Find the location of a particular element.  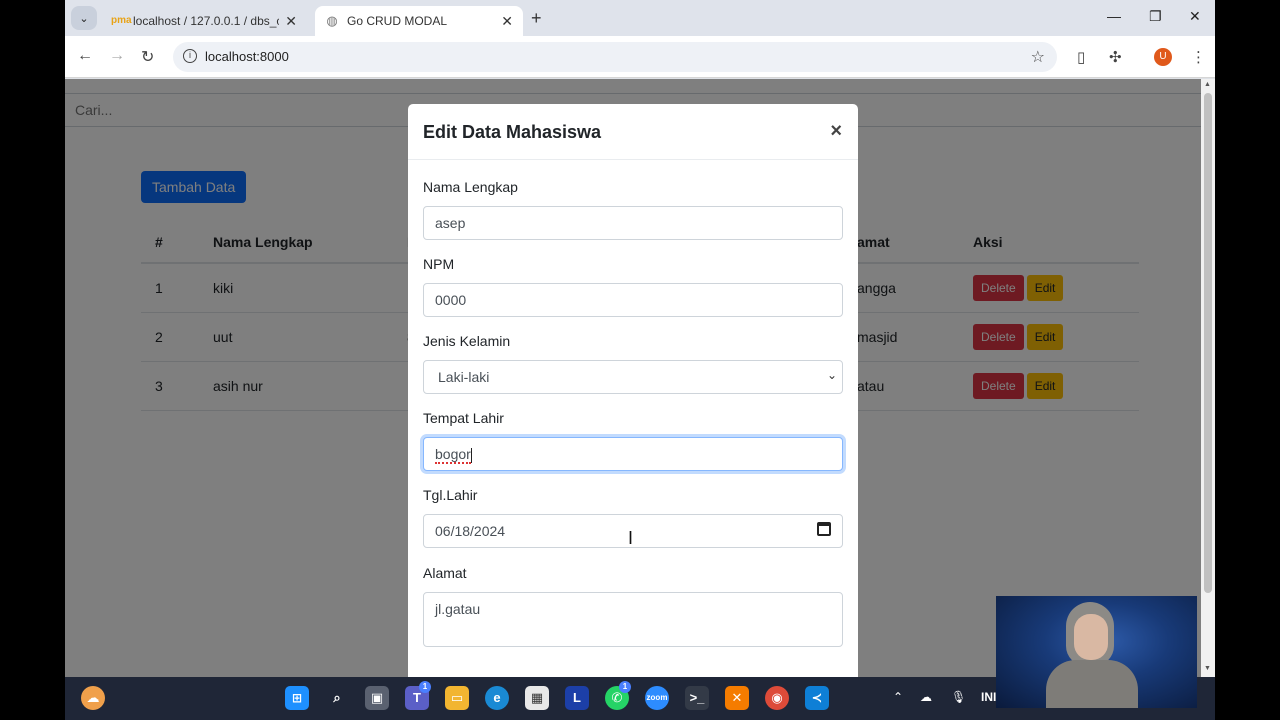

person-body is located at coordinates (1092, 684).